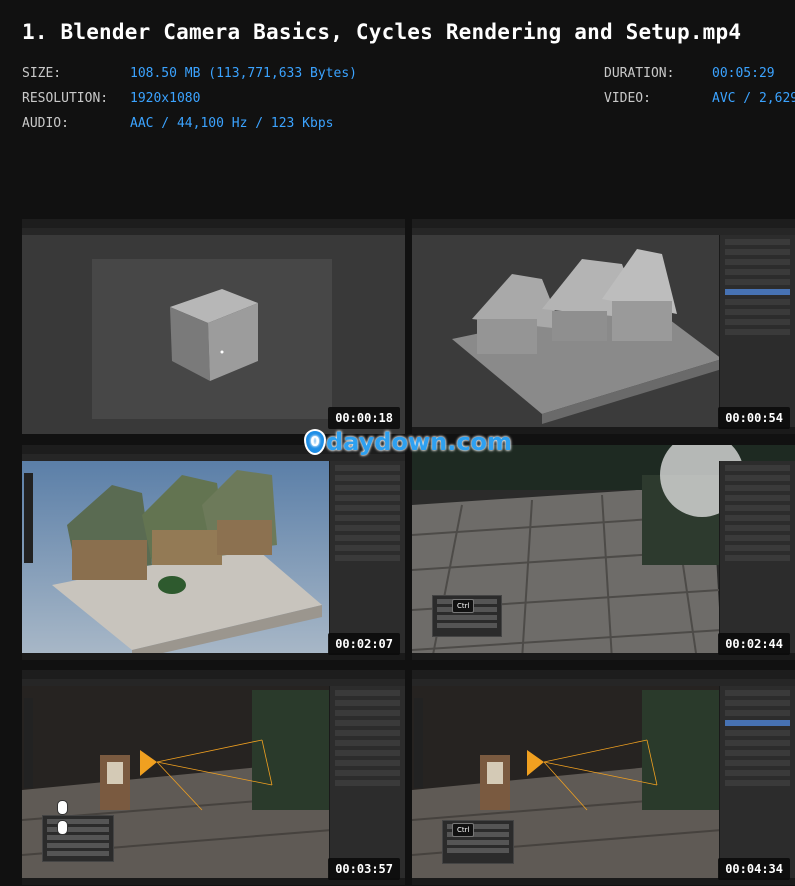 The height and width of the screenshot is (886, 795). I want to click on resolution-label: RESOLUTION:, so click(65, 98).